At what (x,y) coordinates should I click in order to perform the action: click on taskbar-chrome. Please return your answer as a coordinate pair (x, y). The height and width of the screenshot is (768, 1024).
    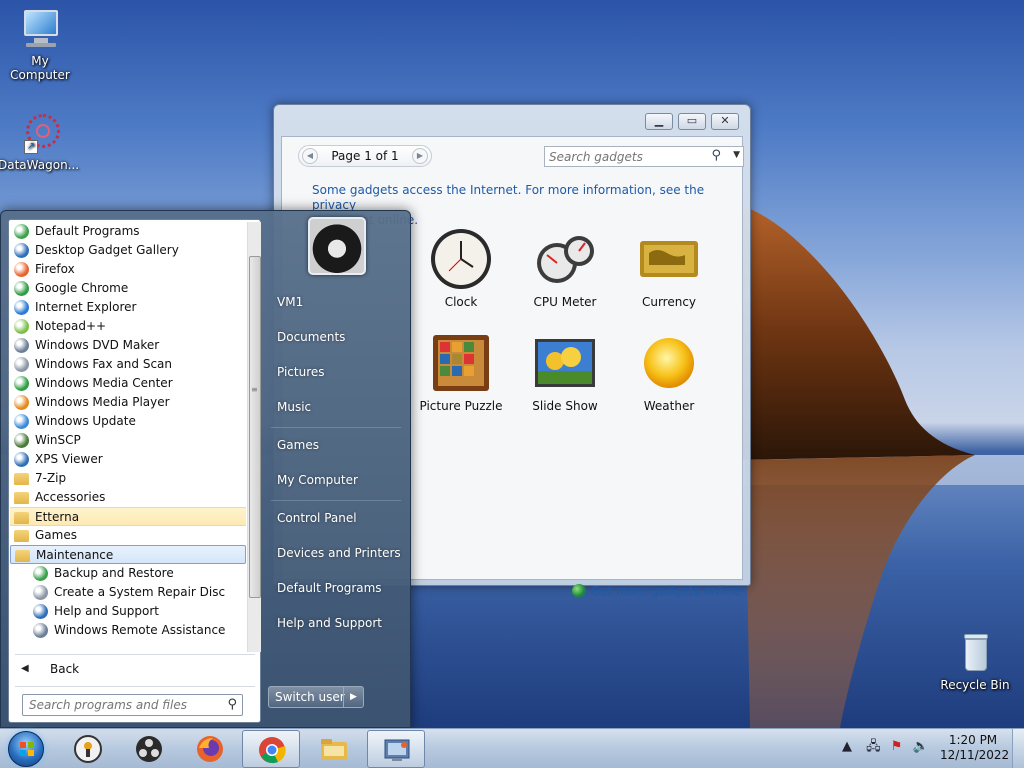
    Looking at the image, I should click on (271, 749).